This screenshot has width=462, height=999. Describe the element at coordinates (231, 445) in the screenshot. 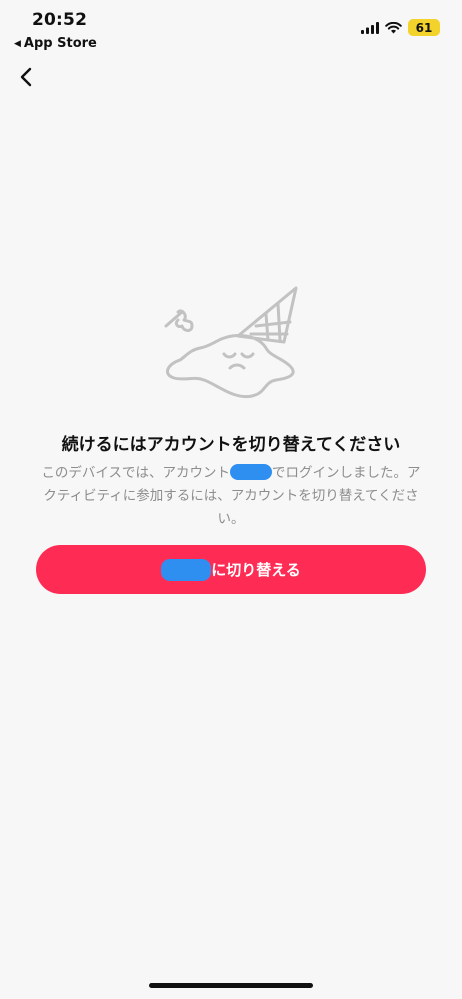

I see `page-title: 続けるにはアカウントを切り替えてください` at that location.